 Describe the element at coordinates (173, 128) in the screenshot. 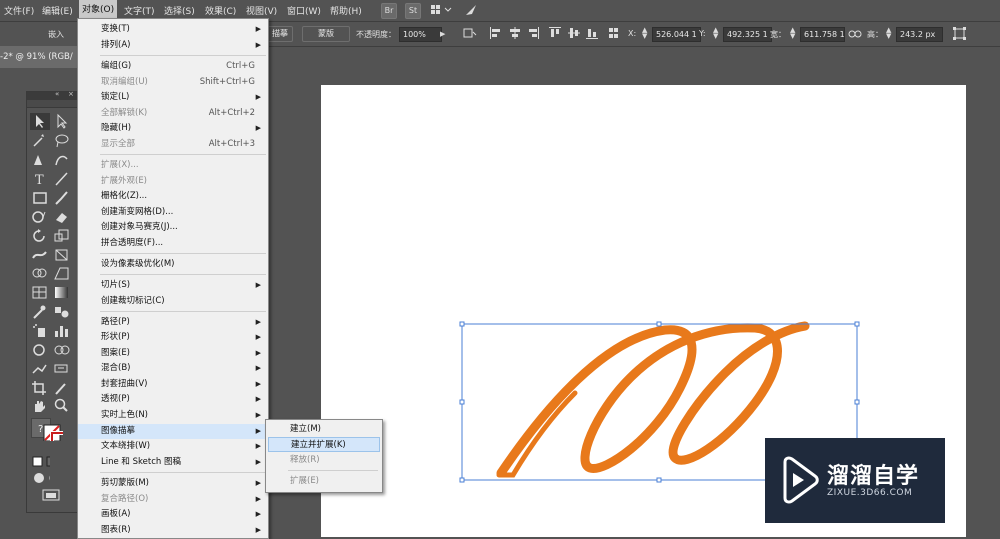

I see `object-menu-item: 隐藏(H) ▶` at that location.